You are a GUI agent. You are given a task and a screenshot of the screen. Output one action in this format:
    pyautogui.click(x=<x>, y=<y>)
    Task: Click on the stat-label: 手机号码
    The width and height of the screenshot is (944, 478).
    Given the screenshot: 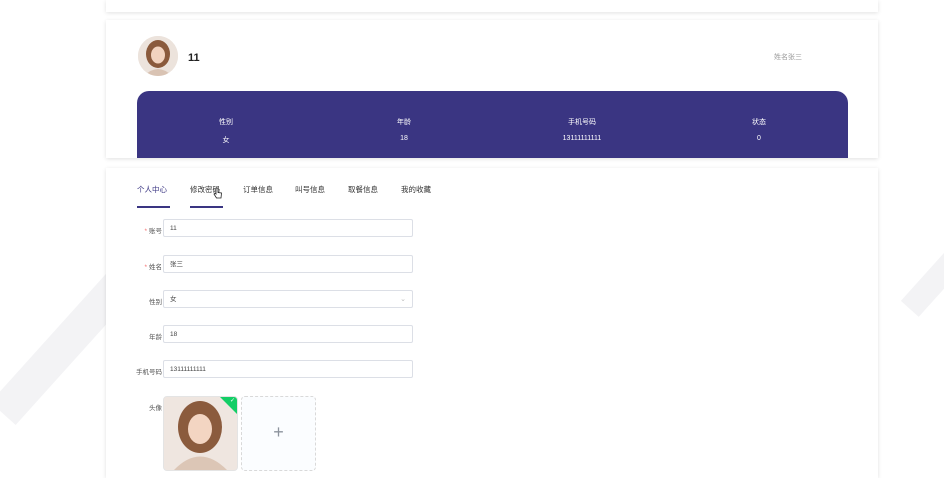 What is the action you would take?
    pyautogui.click(x=582, y=122)
    